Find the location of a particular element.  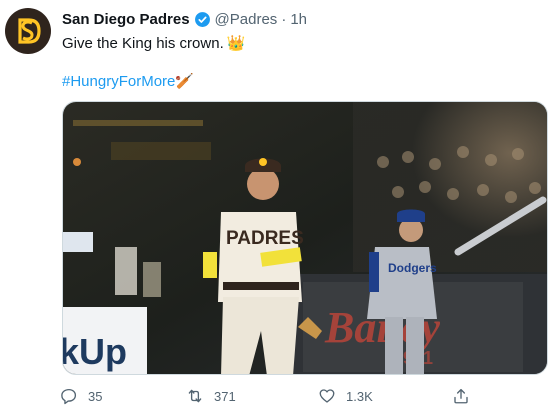

jersey-text: PADRES is located at coordinates (265, 238).